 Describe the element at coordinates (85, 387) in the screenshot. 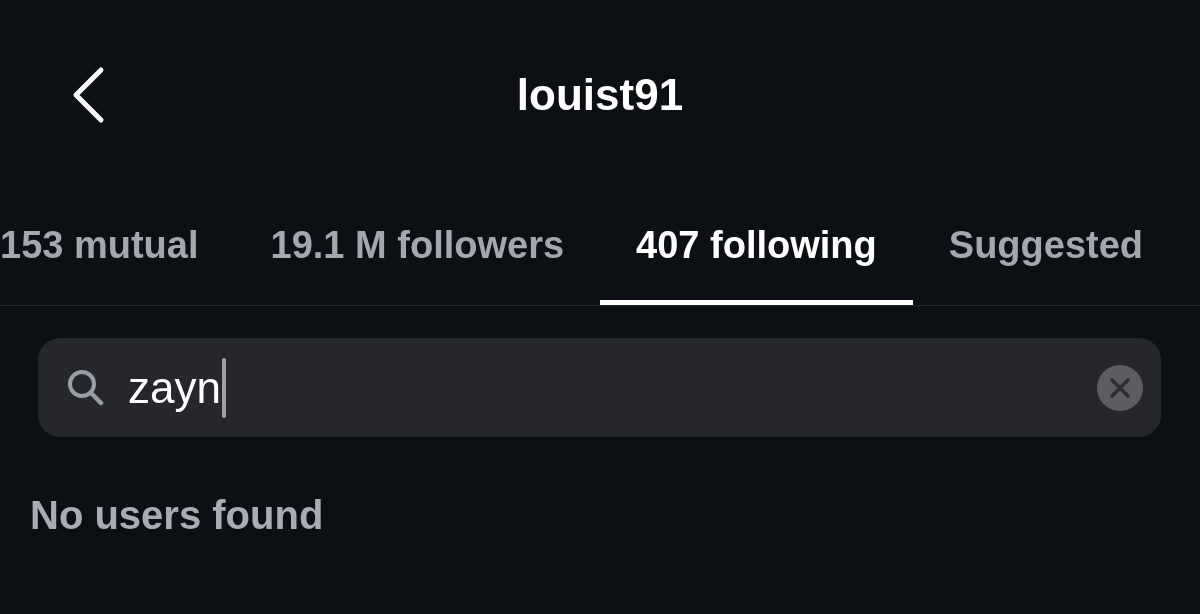

I see `search-icon` at that location.